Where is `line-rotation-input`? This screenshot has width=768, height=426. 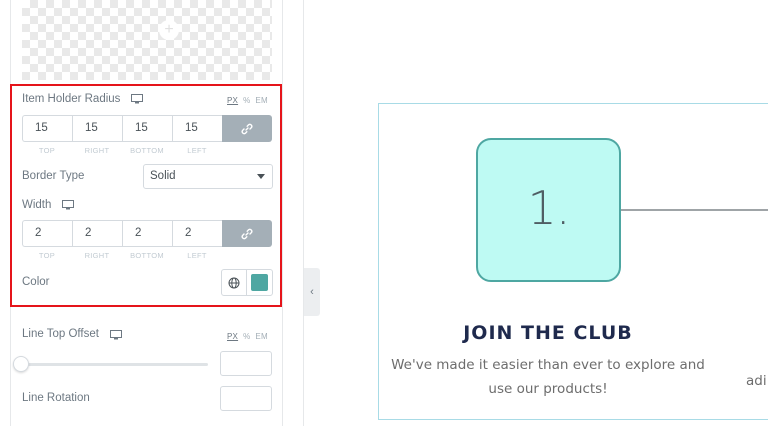 line-rotation-input is located at coordinates (246, 398).